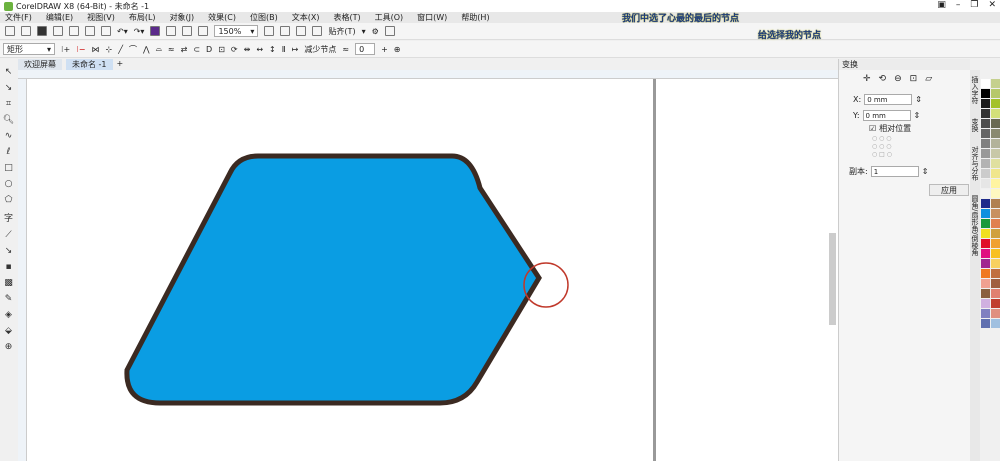  What do you see at coordinates (949, 190) in the screenshot?
I see `apply-button: 应用` at bounding box center [949, 190].